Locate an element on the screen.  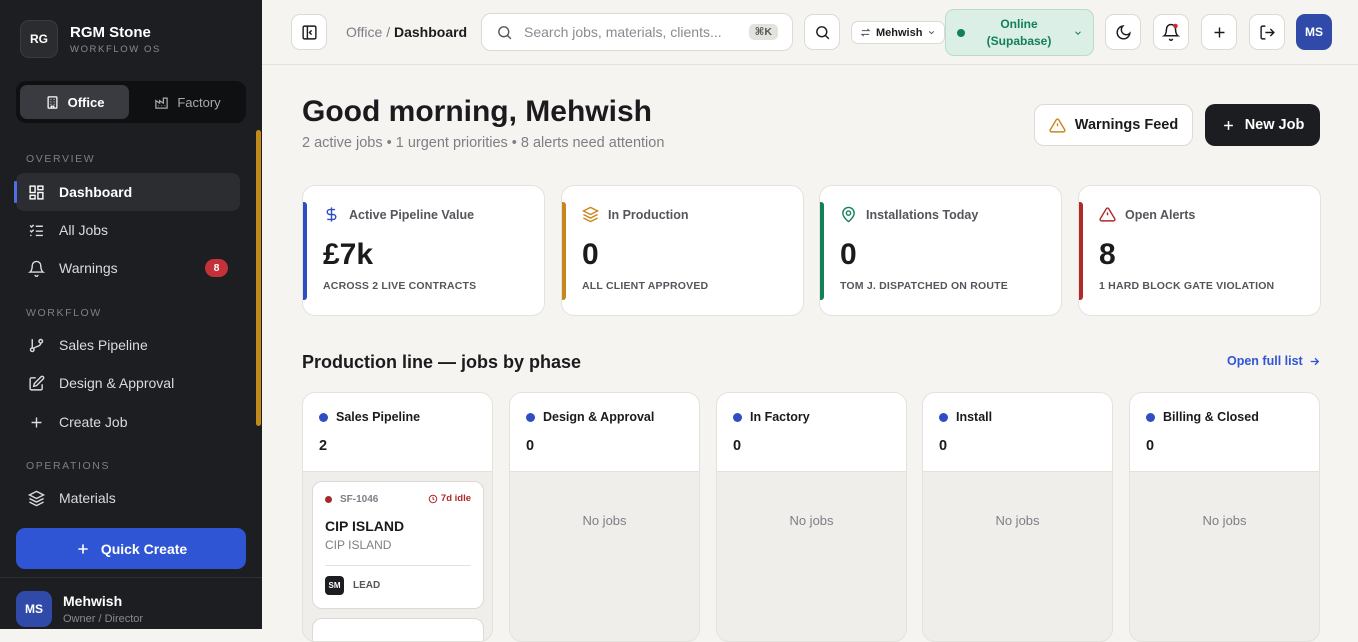
mode-factory-button: Factory is located at coordinates (187, 102).